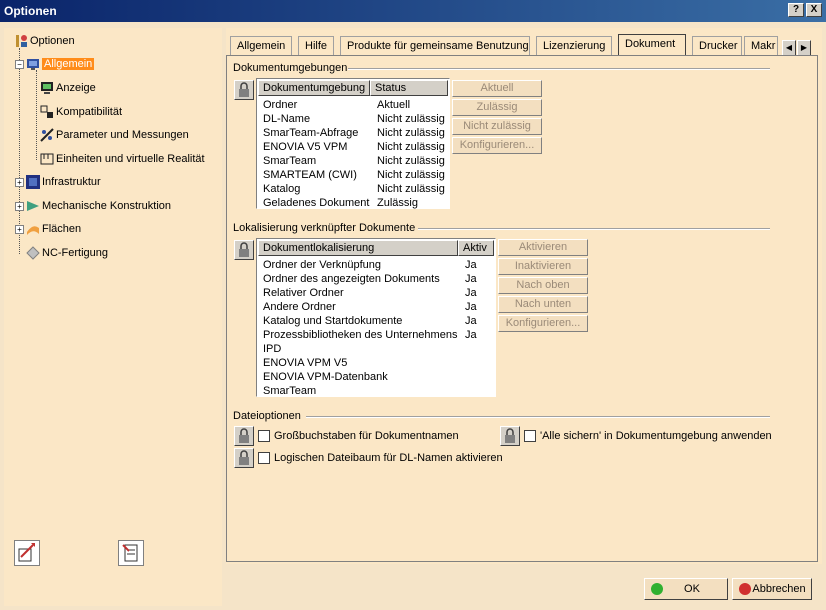  Describe the element at coordinates (497, 126) in the screenshot. I see `set-not-allowed-button: Nicht zulässig` at that location.